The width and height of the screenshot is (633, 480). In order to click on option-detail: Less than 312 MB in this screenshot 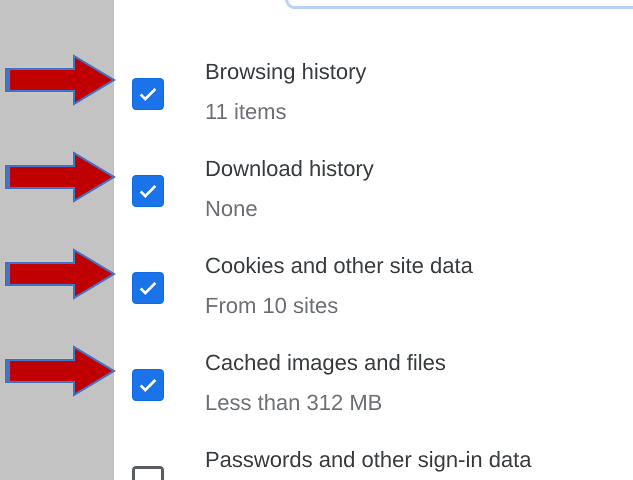, I will do `click(294, 403)`.